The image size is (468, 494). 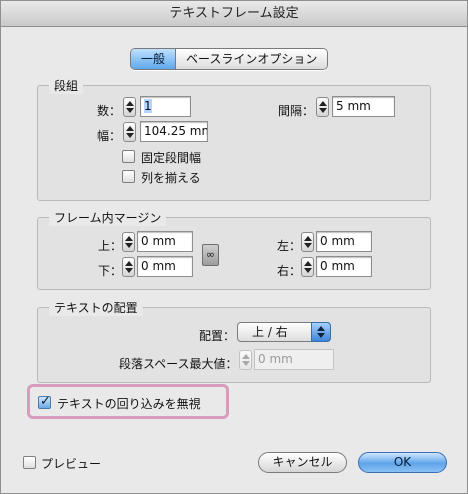 What do you see at coordinates (363, 106) in the screenshot?
I see `column-gutter-field: 5 mm` at bounding box center [363, 106].